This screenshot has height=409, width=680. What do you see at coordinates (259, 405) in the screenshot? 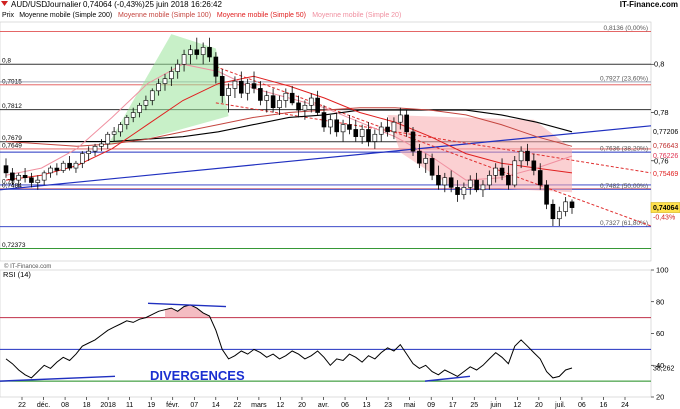
I see `date-tick-label: mars` at bounding box center [259, 405].